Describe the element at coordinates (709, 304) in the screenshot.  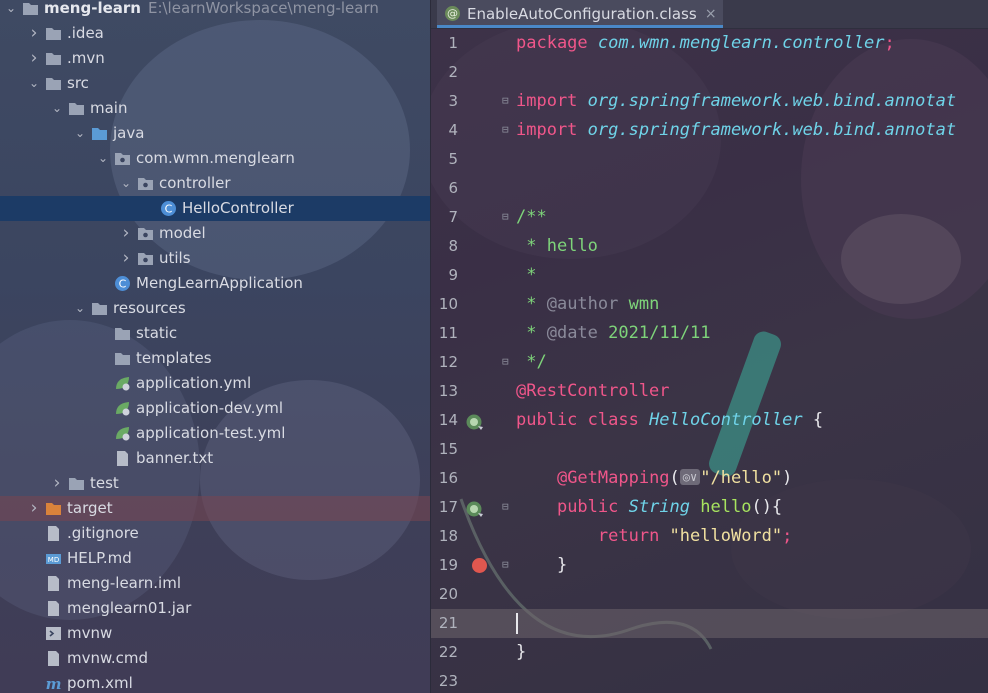
I see `code-line: 10 * @author wmn` at that location.